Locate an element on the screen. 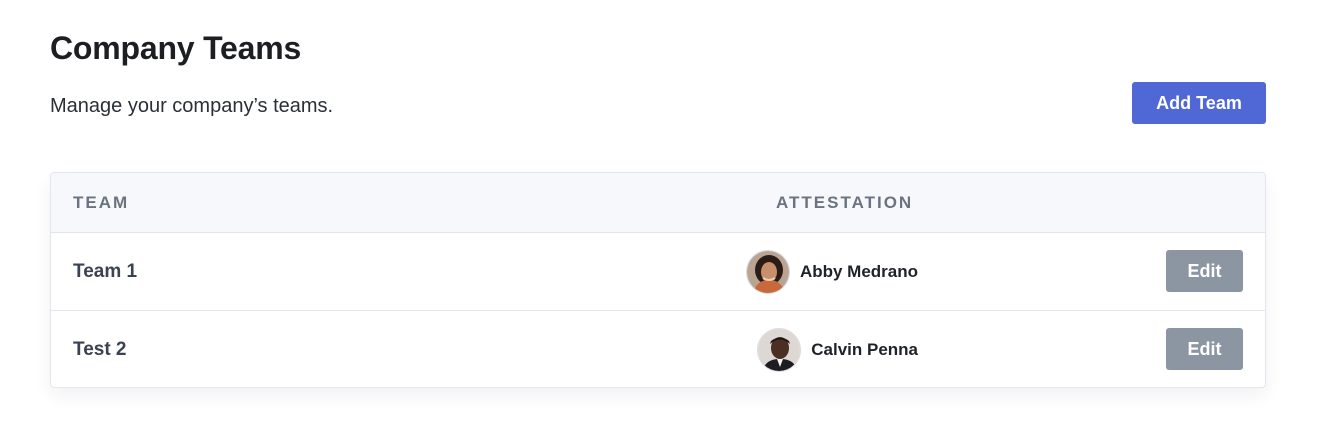  woman-portrait-avatar is located at coordinates (767, 272).